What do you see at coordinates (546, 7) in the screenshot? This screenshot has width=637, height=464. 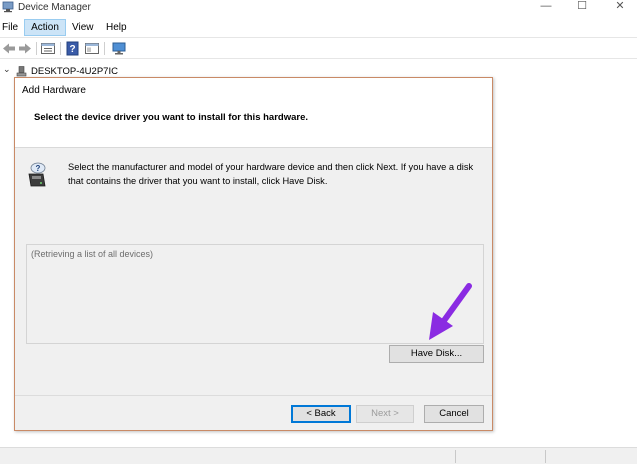 I see `minimize-button: —` at bounding box center [546, 7].